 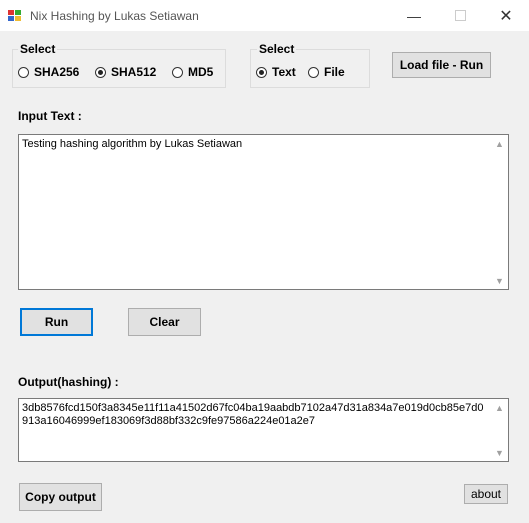 I want to click on input-text-label: Input Text :, so click(x=50, y=116).